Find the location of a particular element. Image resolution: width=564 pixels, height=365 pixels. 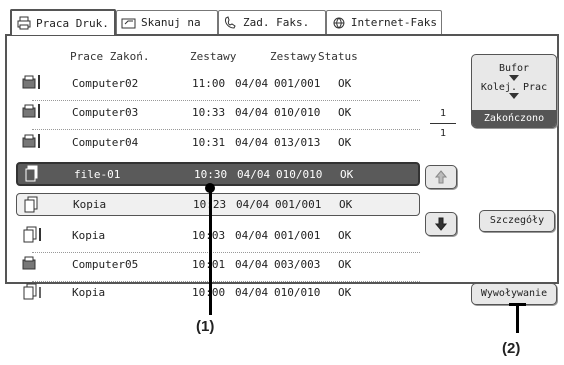

scroll-down-button is located at coordinates (441, 224).